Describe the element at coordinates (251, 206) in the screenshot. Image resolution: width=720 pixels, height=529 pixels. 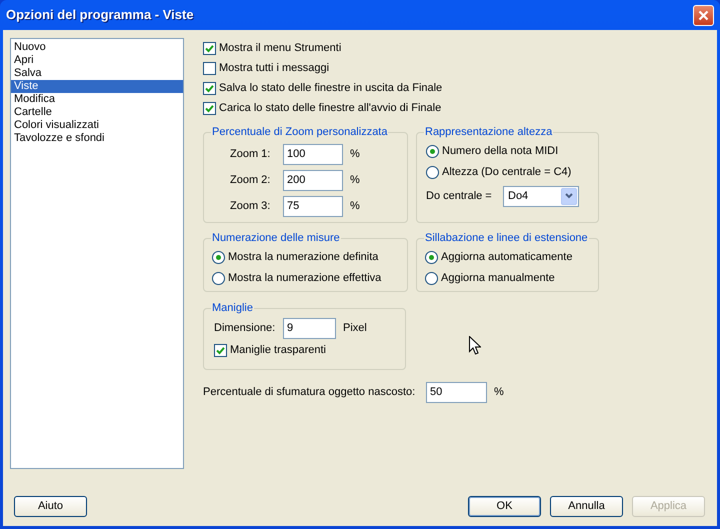
I see `field-label: Zoom 3:` at that location.